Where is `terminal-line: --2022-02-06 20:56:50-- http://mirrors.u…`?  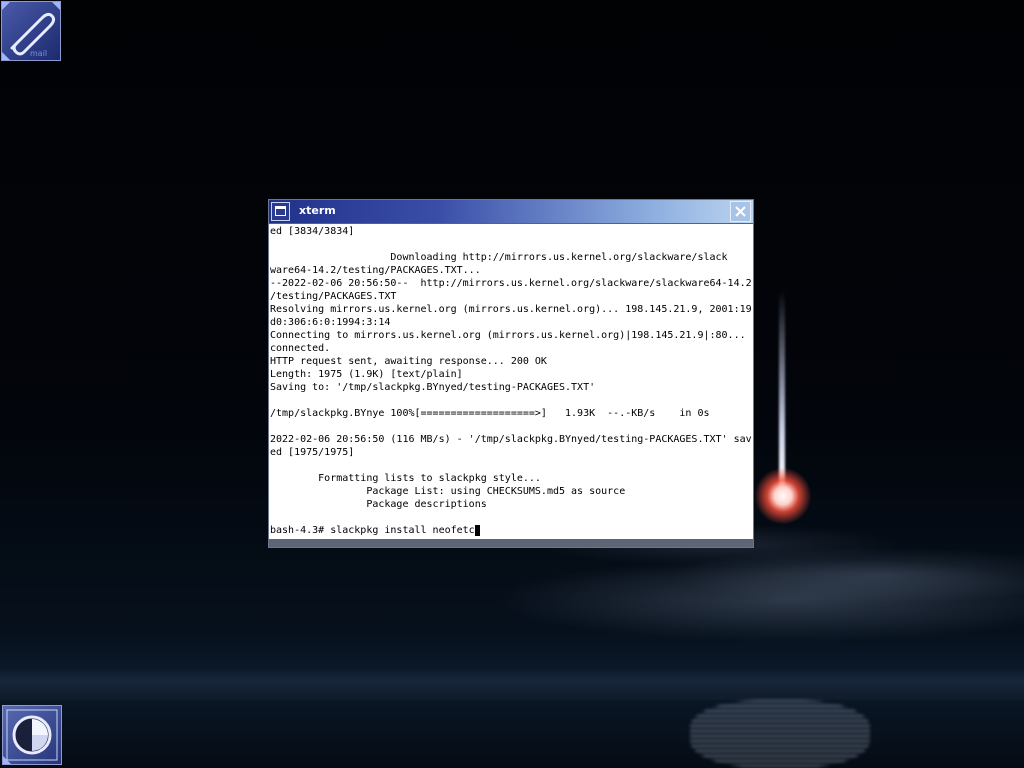
terminal-line: --2022-02-06 20:56:50-- http://mirrors.u… is located at coordinates (511, 283).